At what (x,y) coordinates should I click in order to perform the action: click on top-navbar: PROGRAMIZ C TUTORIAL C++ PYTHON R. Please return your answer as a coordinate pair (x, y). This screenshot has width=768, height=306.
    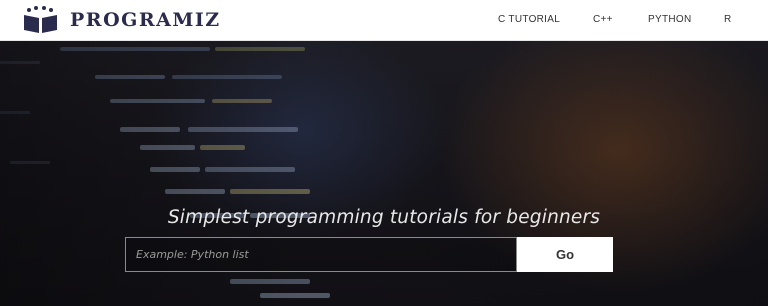
    Looking at the image, I should click on (384, 20).